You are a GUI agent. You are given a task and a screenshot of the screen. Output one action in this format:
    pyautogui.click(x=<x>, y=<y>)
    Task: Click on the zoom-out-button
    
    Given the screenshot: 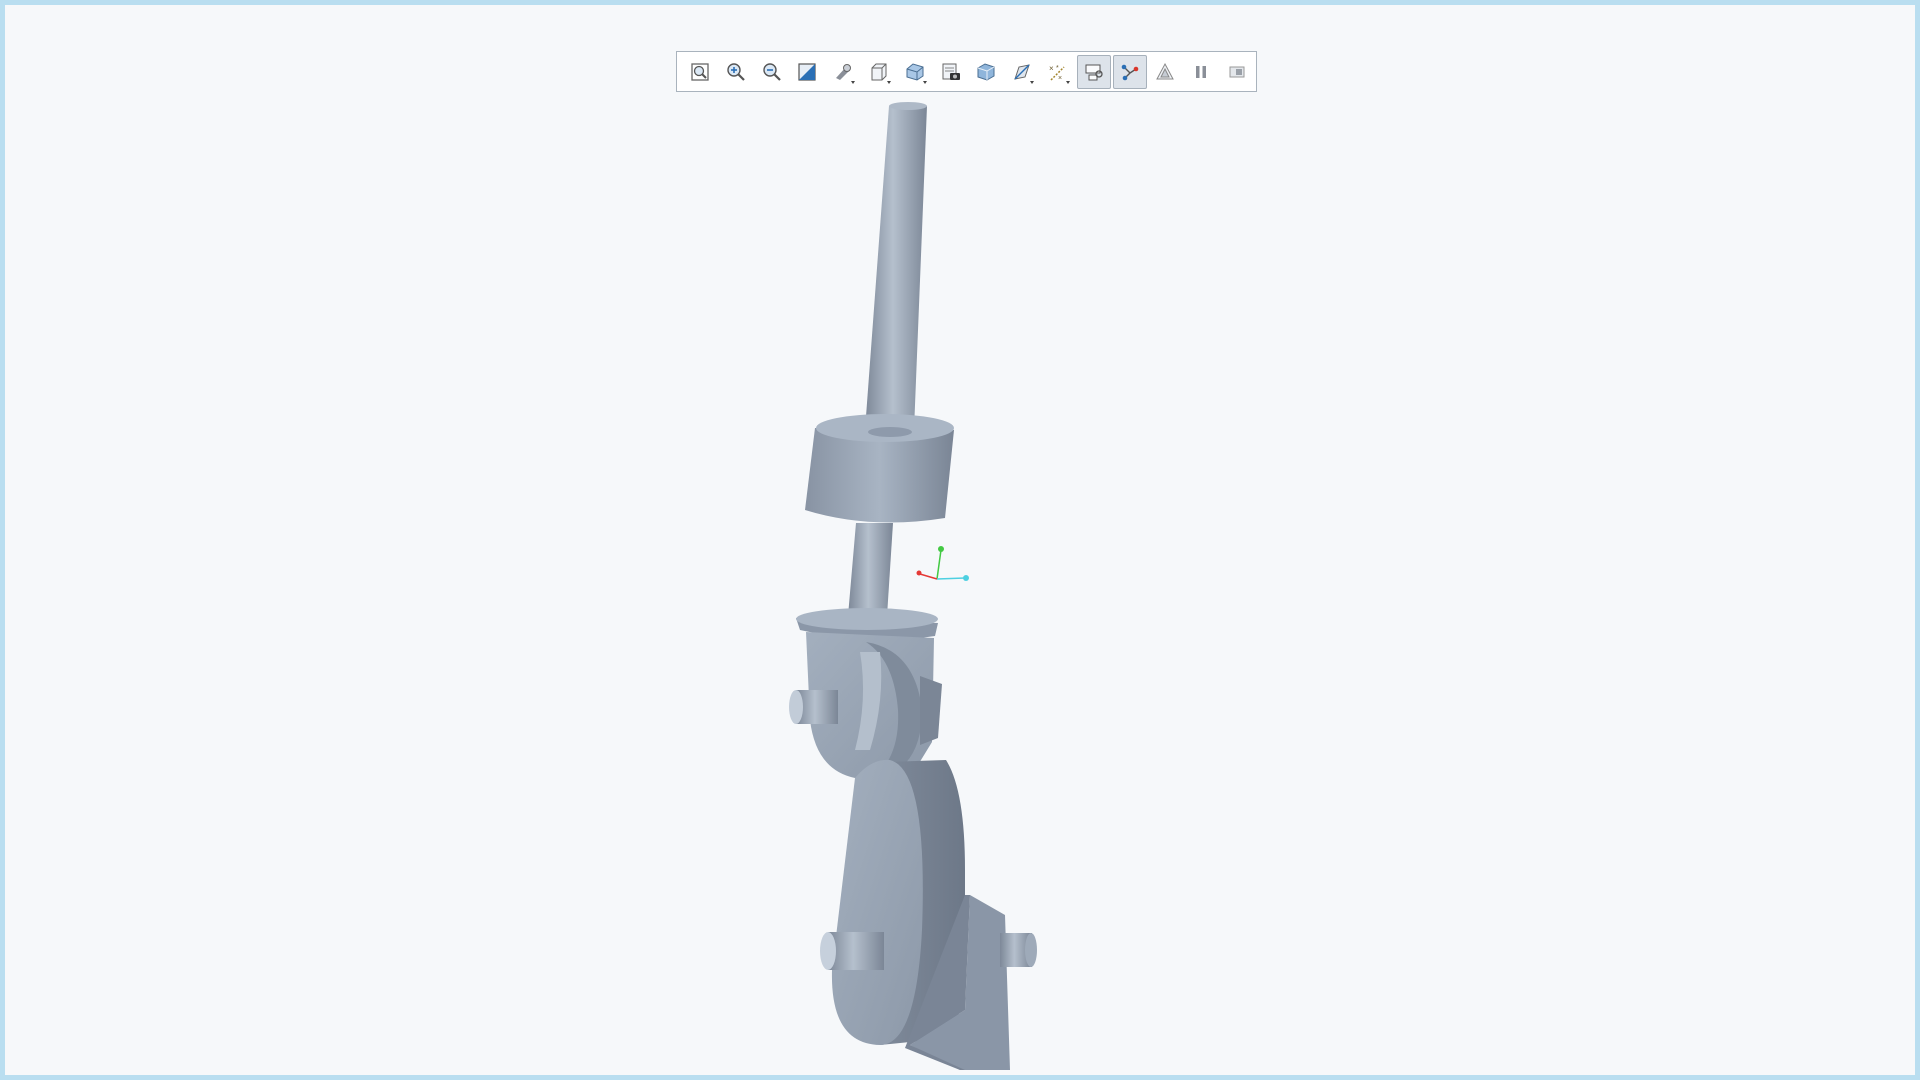 What is the action you would take?
    pyautogui.click(x=772, y=72)
    